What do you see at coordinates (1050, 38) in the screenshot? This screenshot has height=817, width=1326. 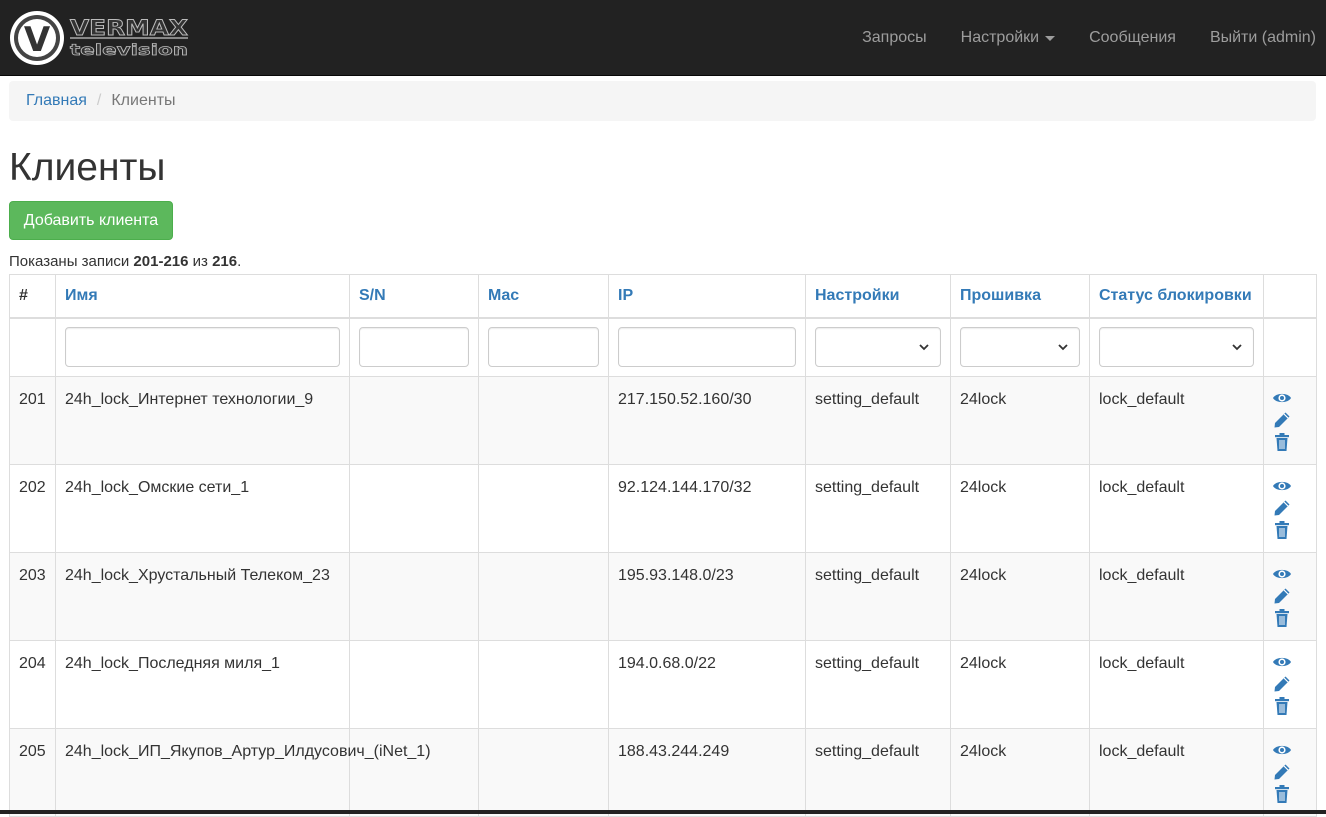 I see `caret-down-icon` at bounding box center [1050, 38].